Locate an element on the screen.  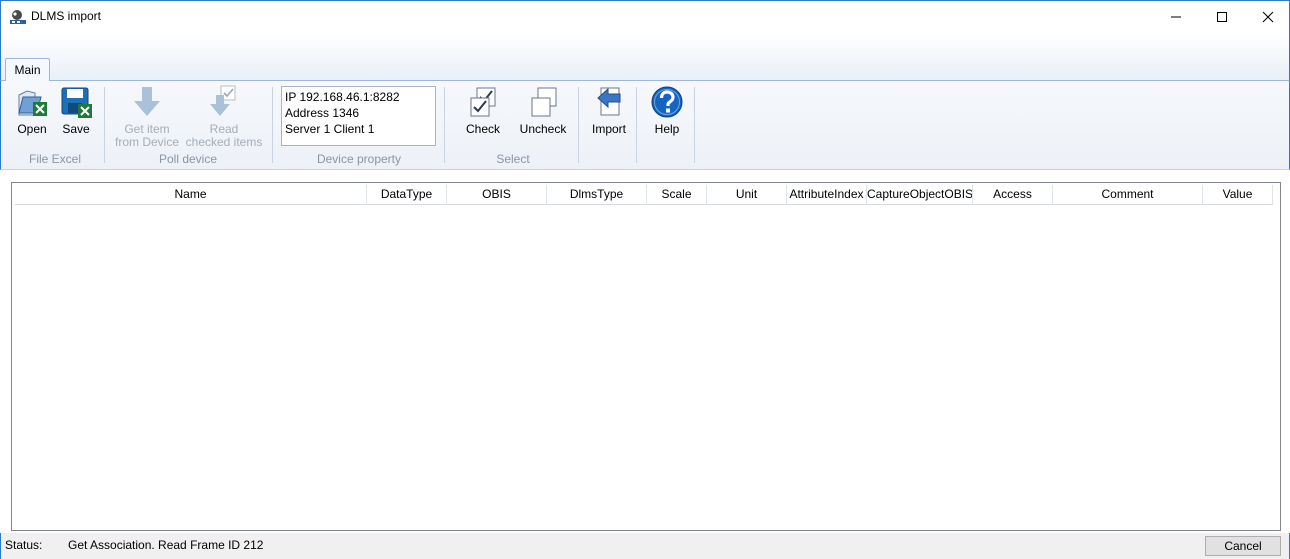
cancel-button: Cancel is located at coordinates (1243, 546).